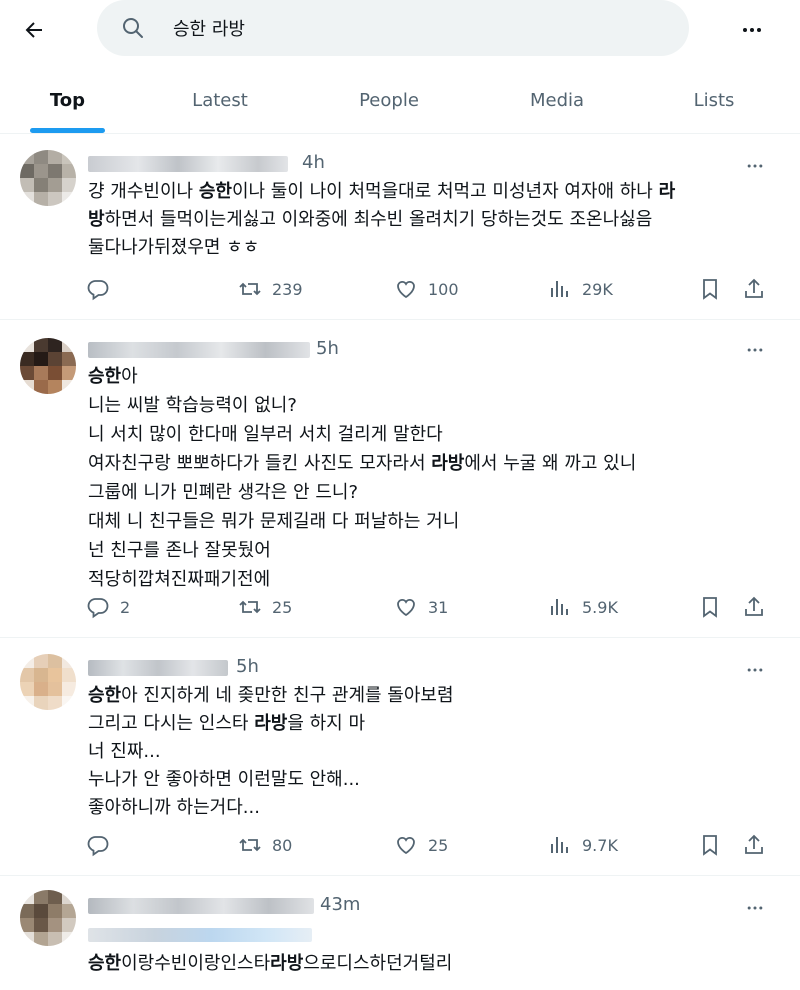 The image size is (800, 990). What do you see at coordinates (200, 935) in the screenshot?
I see `replying-to-blurred` at bounding box center [200, 935].